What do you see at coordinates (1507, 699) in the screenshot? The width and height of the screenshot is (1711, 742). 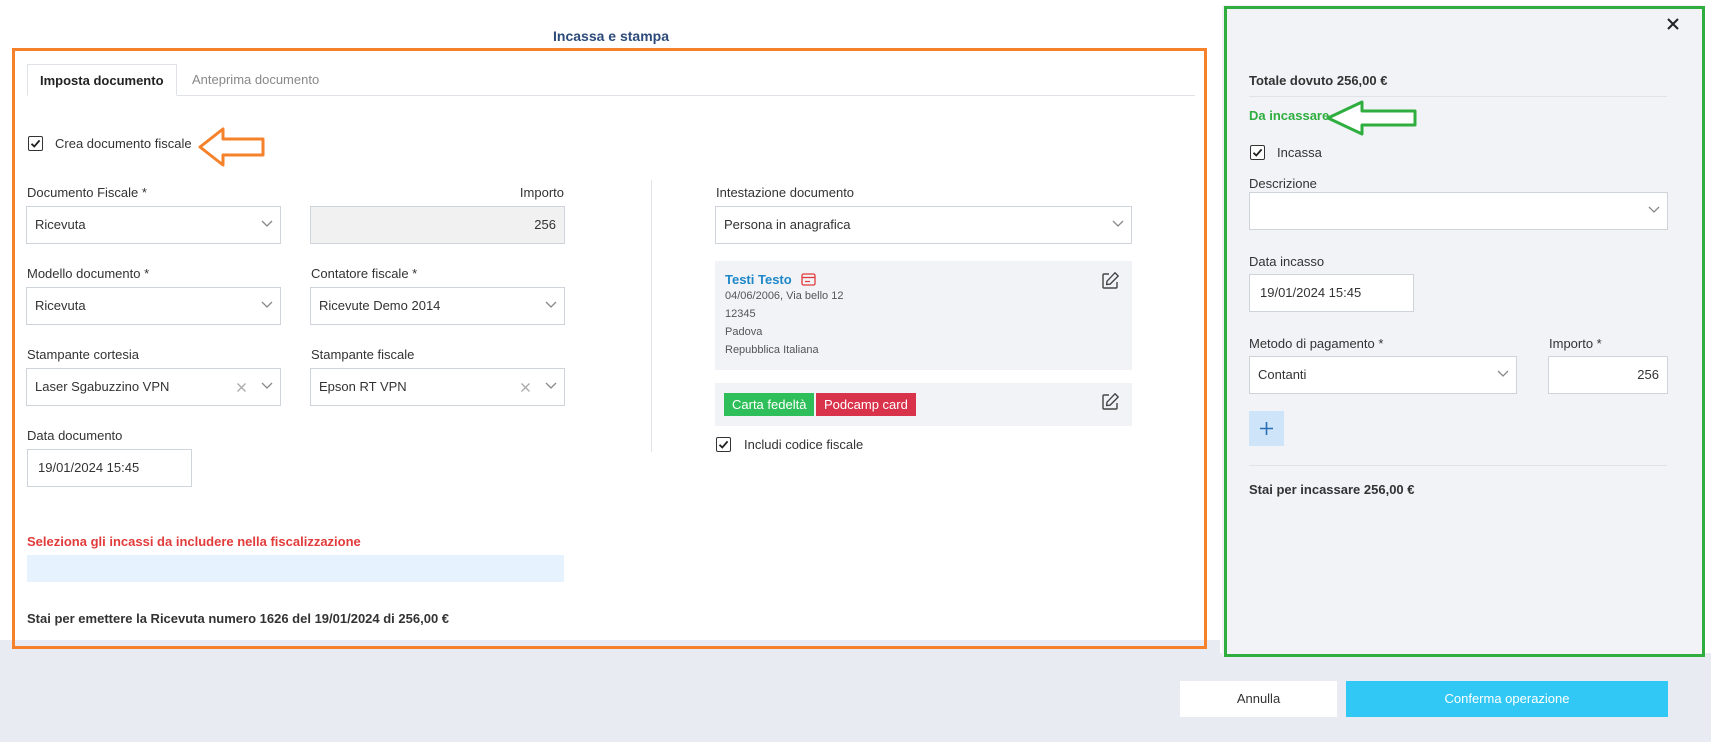 I see `conferma-operazione-button: Conferma operazione` at bounding box center [1507, 699].